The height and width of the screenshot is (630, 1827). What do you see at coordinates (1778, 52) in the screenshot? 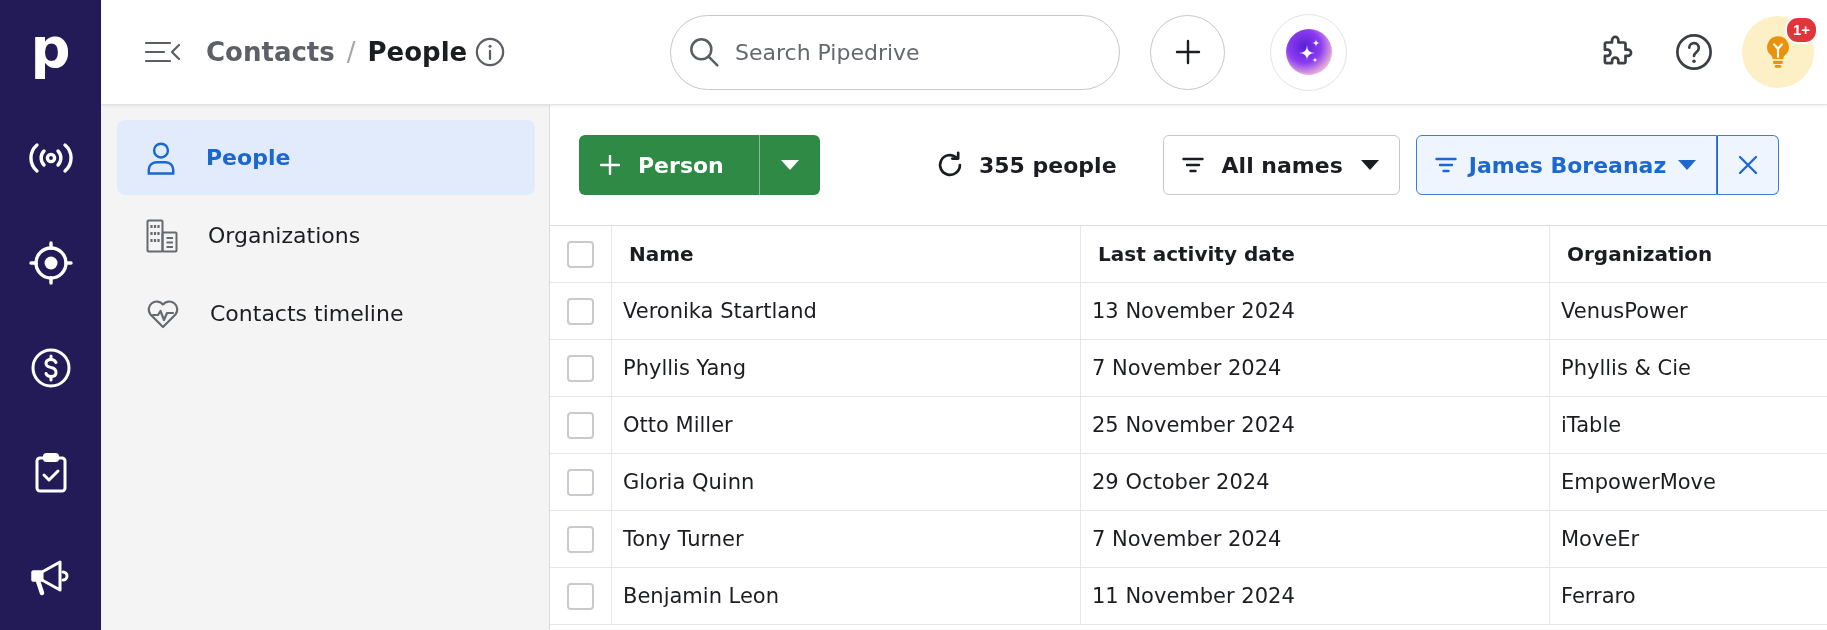
I see `lightbulb-icon` at bounding box center [1778, 52].